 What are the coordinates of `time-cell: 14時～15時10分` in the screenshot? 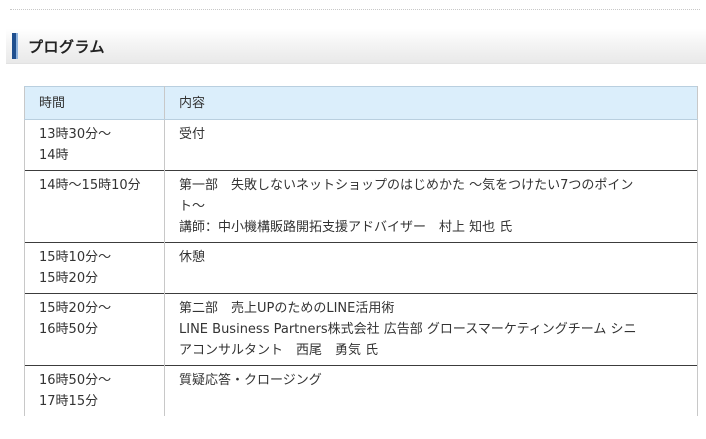 It's located at (94, 206).